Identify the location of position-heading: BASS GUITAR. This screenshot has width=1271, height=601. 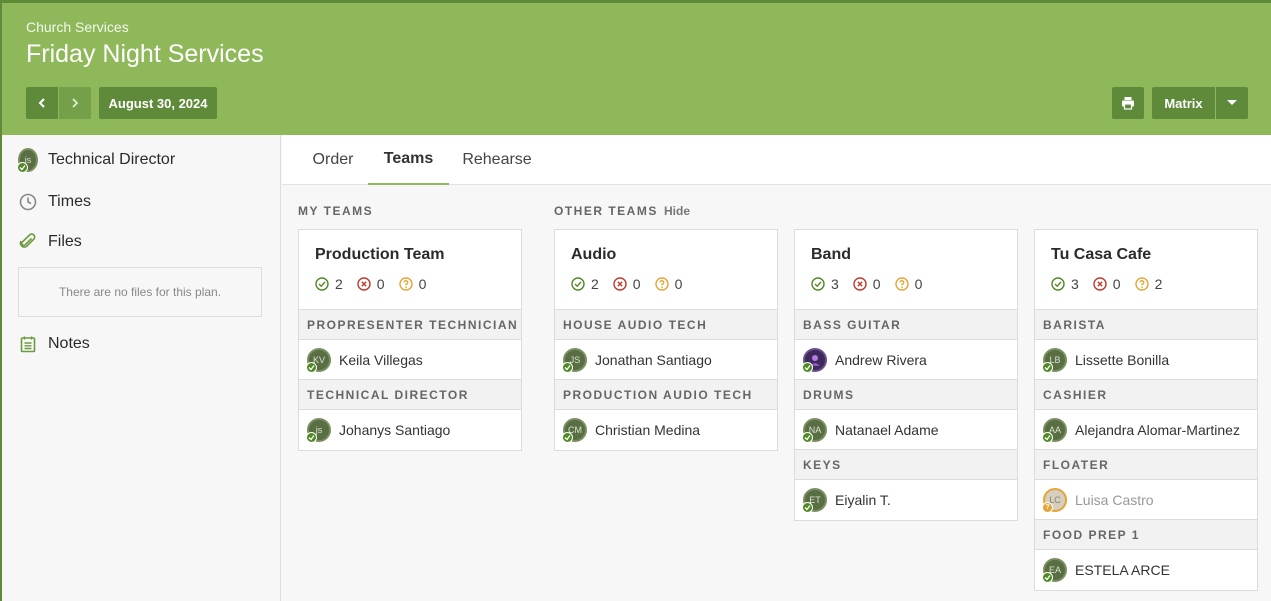
(906, 325).